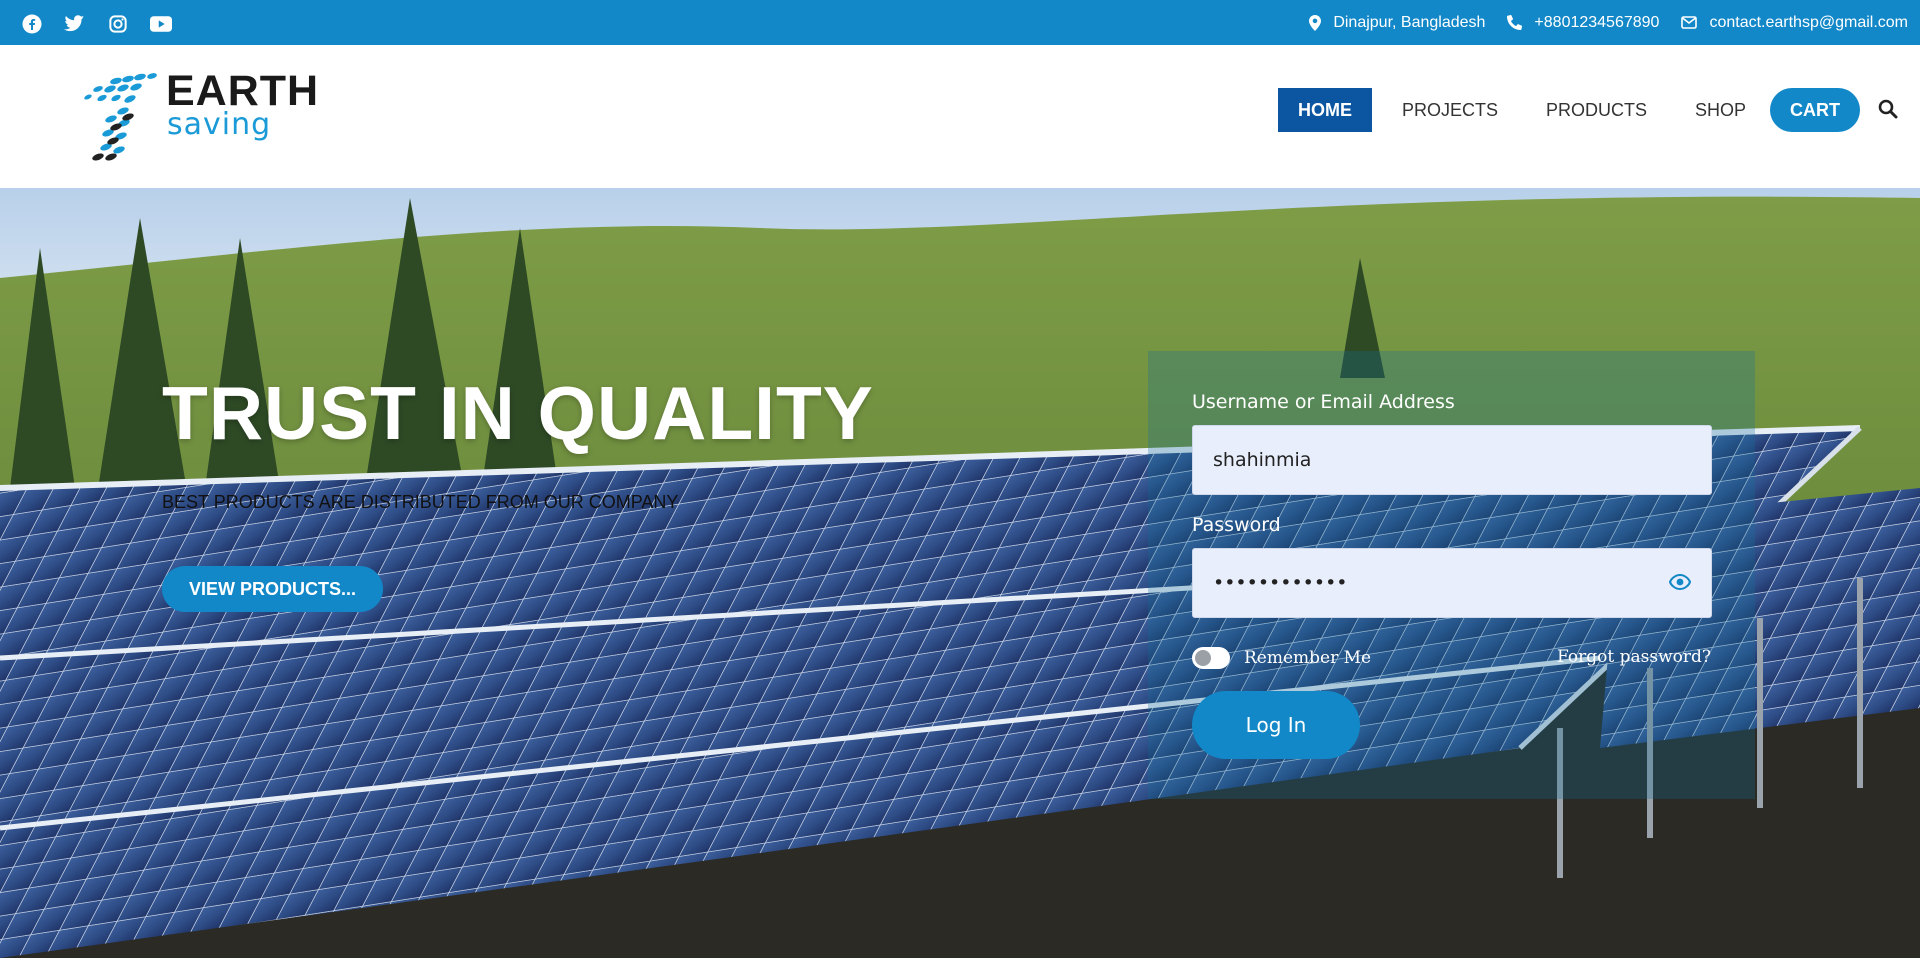 This screenshot has width=1920, height=958. What do you see at coordinates (1452, 583) in the screenshot?
I see `password-input: ••••••••••••` at bounding box center [1452, 583].